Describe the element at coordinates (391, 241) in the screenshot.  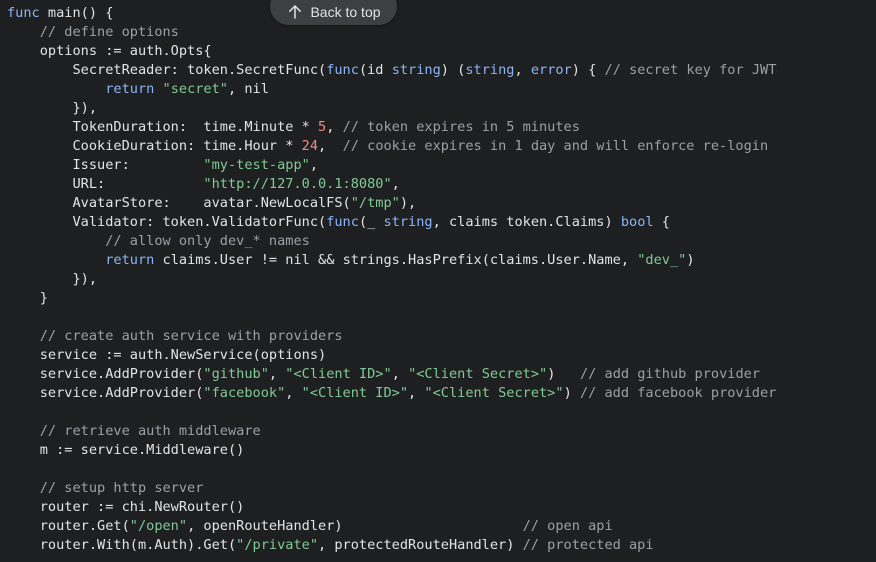
I see `code-line: // allow only dev_* names` at that location.